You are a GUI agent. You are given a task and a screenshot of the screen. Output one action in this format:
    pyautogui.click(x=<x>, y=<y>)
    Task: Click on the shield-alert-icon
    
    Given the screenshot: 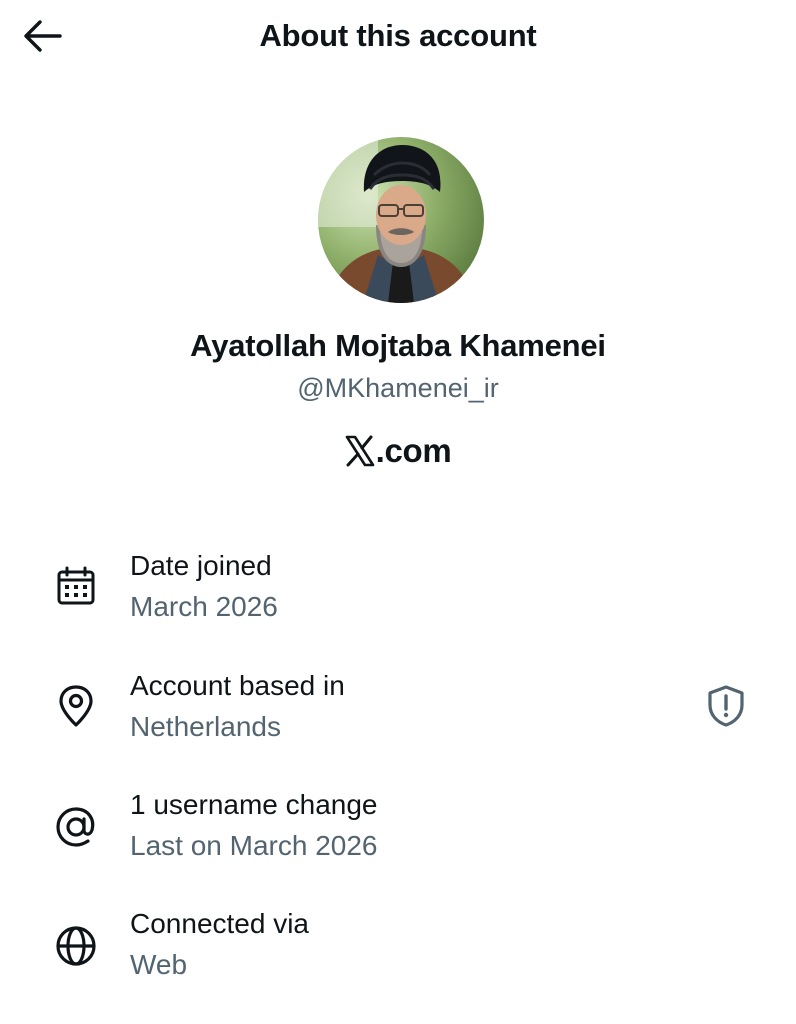 What is the action you would take?
    pyautogui.click(x=726, y=706)
    